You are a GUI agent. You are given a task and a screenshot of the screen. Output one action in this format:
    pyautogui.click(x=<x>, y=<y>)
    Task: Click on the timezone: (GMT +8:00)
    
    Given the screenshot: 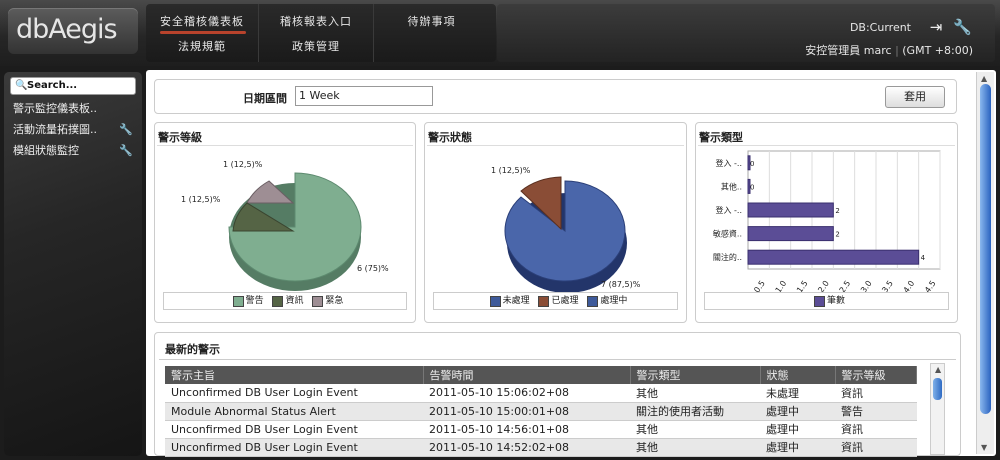 What is the action you would take?
    pyautogui.click(x=937, y=50)
    